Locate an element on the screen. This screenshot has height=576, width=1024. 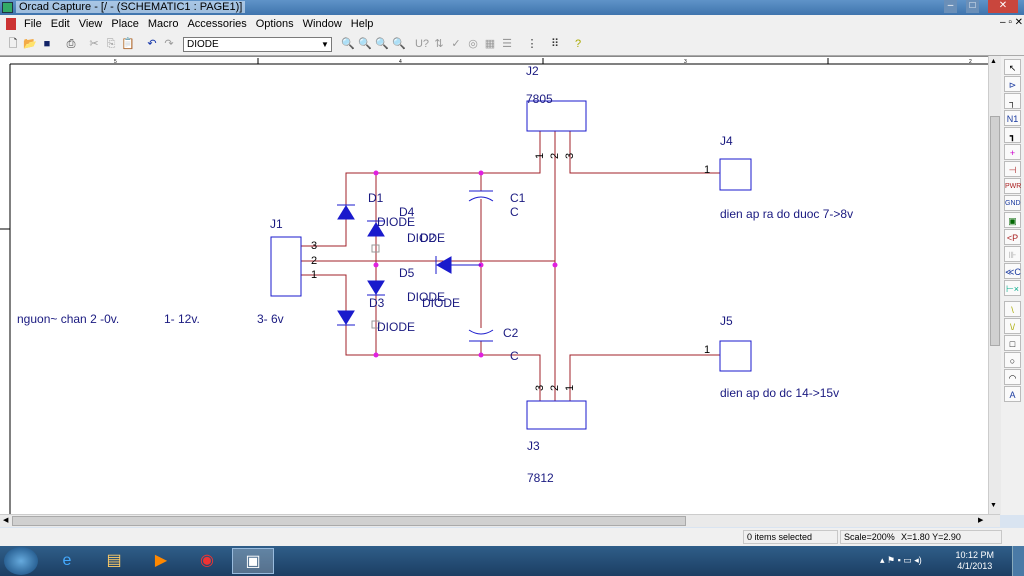
bus-entry-icon: ⊣ is located at coordinates (1012, 169).